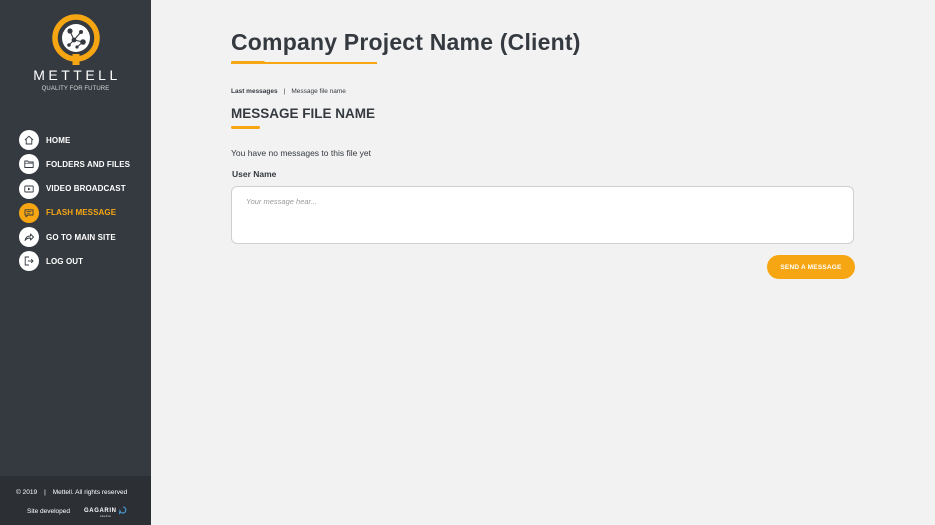  I want to click on sidebar-item-go-to-main-site: GO TO MAIN SITE, so click(74, 237).